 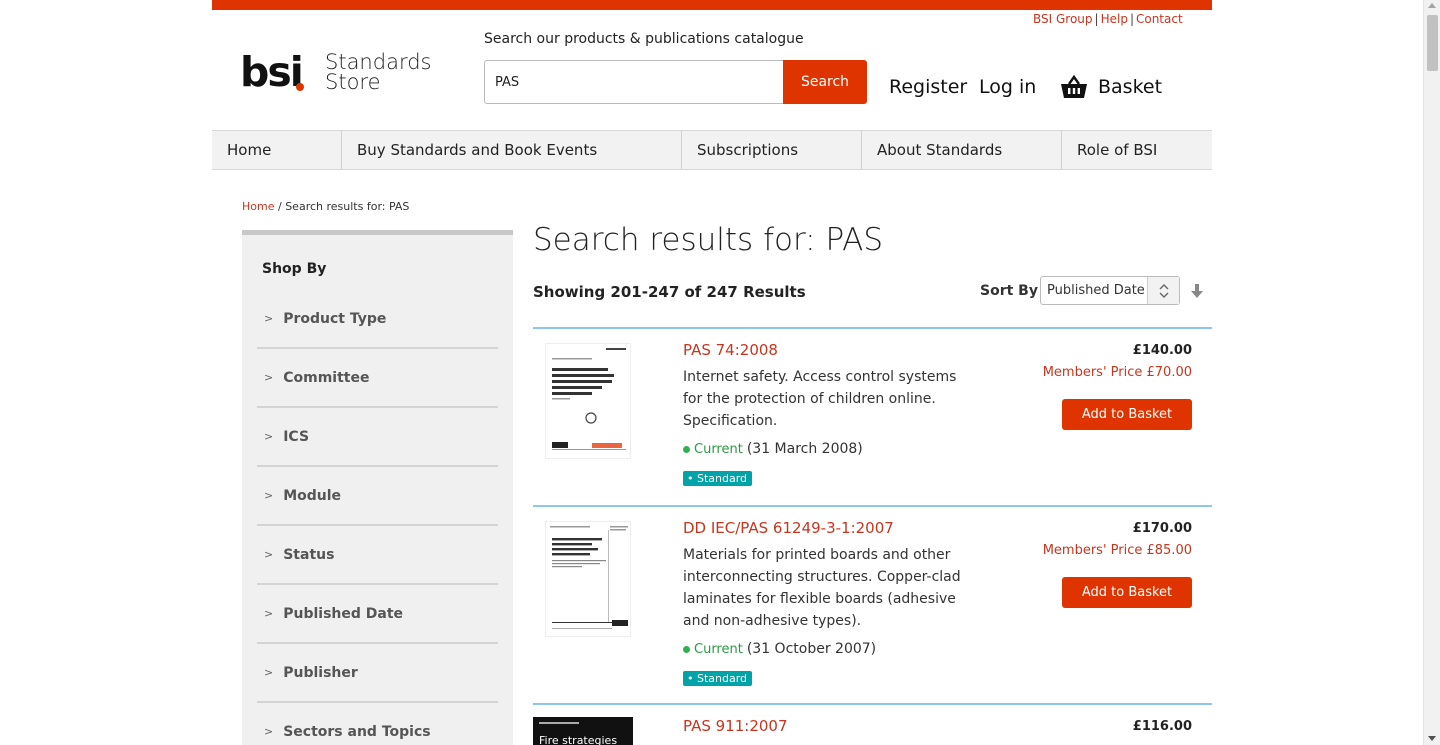 I want to click on nav-subscriptions: Subscriptions, so click(x=772, y=150).